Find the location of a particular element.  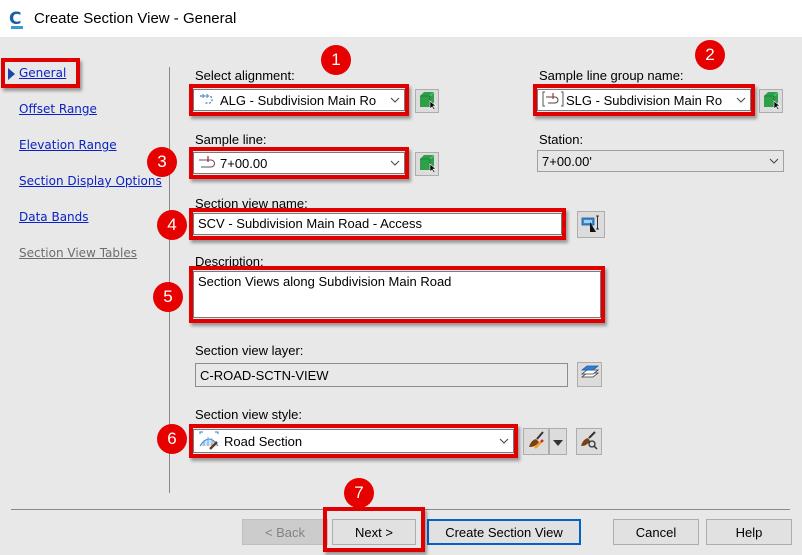

callout-7: 7 is located at coordinates (359, 493).